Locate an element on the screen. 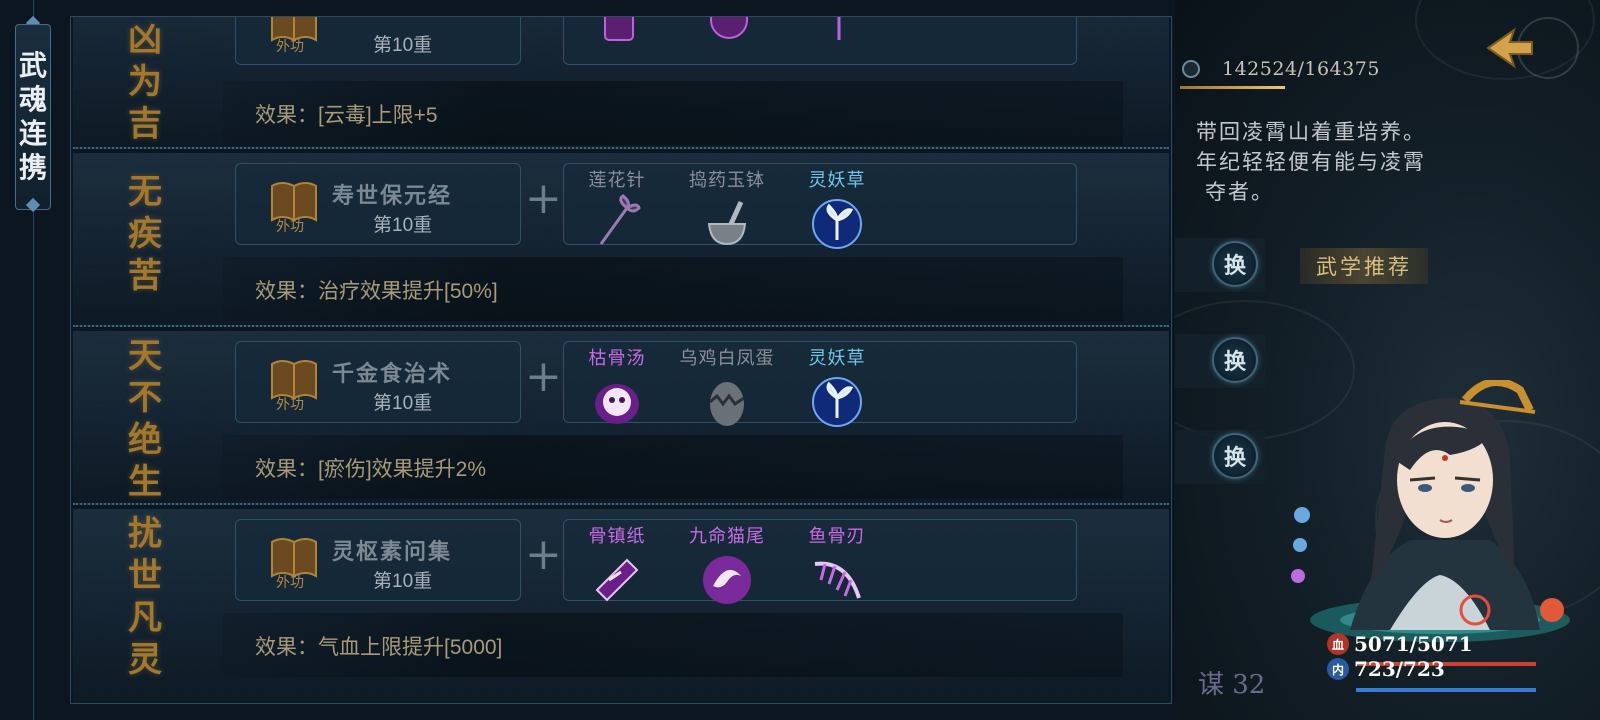 Image resolution: width=1600 pixels, height=720 pixels. tab-char: 魂 is located at coordinates (32, 99).